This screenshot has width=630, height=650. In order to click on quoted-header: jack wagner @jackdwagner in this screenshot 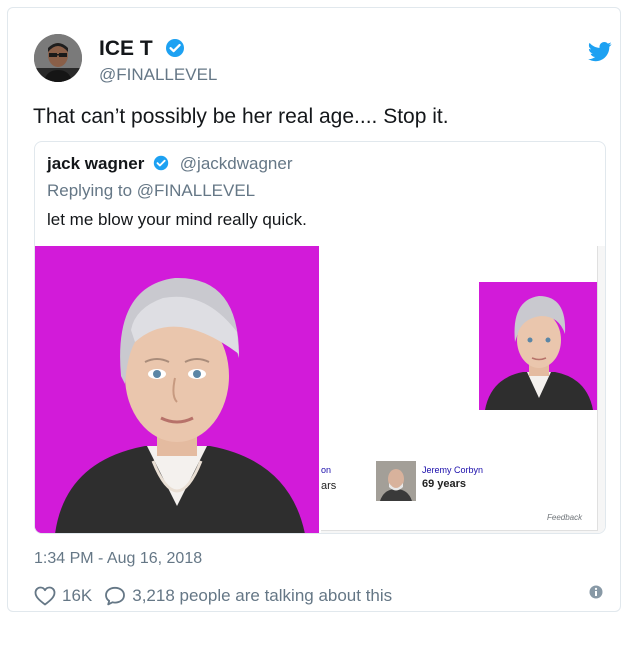, I will do `click(170, 165)`.